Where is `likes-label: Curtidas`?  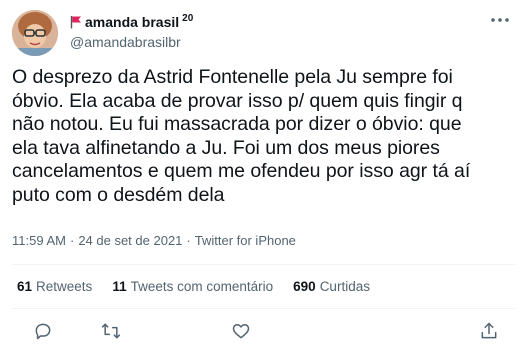
likes-label: Curtidas is located at coordinates (344, 286).